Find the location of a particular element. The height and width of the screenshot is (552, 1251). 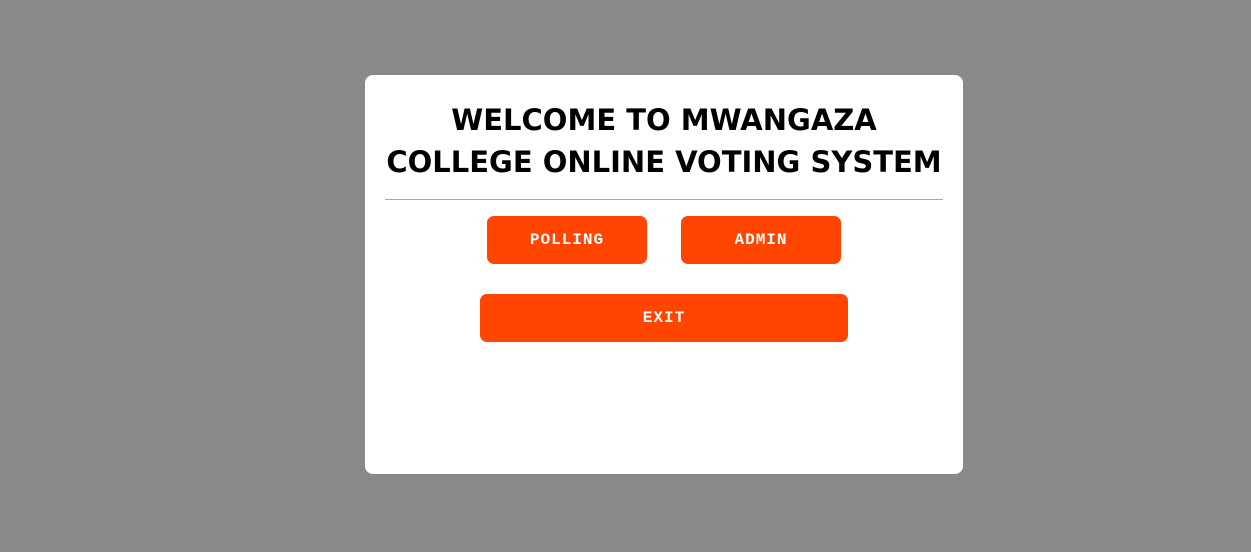

title-divider is located at coordinates (664, 199).